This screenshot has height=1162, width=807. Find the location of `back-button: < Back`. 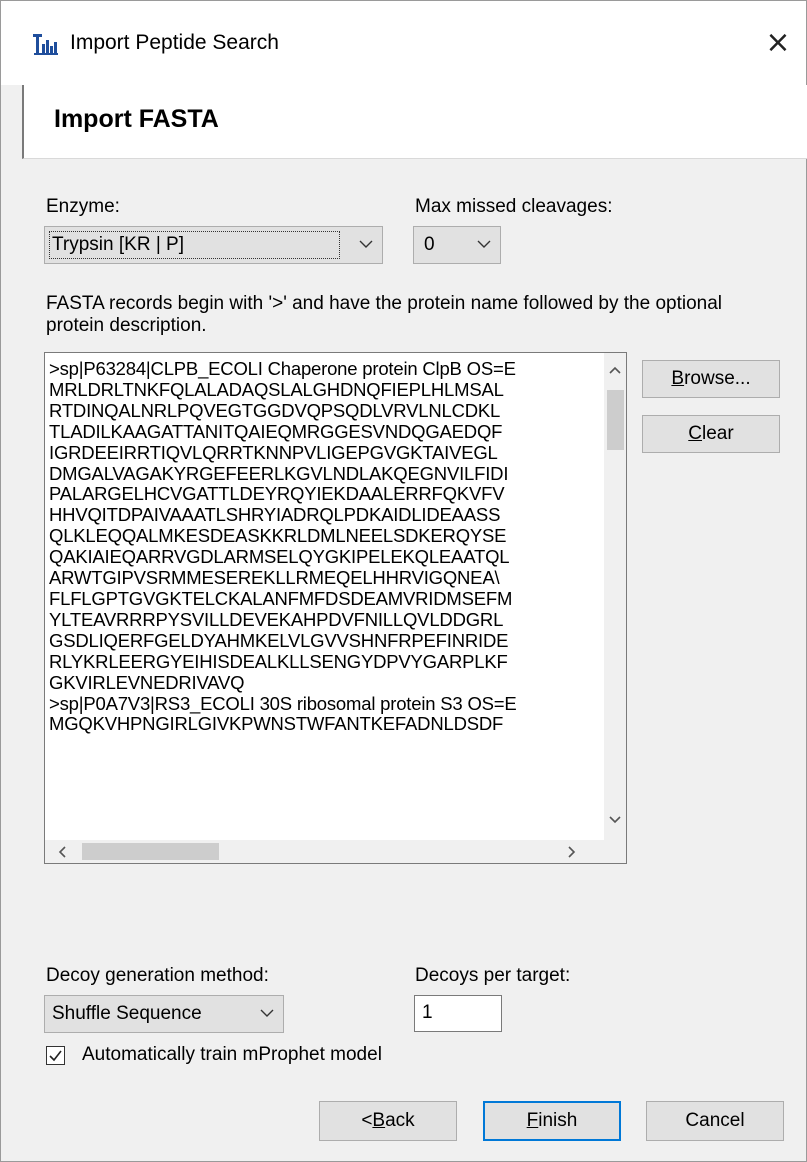

back-button: < Back is located at coordinates (388, 1121).